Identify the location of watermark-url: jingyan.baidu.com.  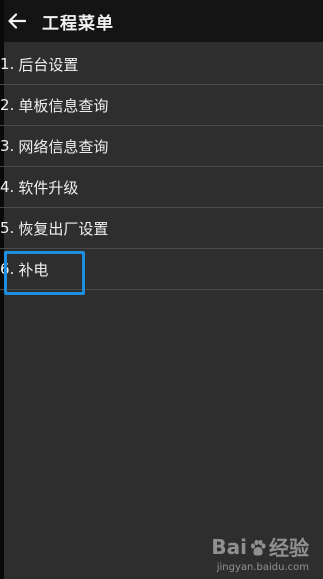
(262, 567).